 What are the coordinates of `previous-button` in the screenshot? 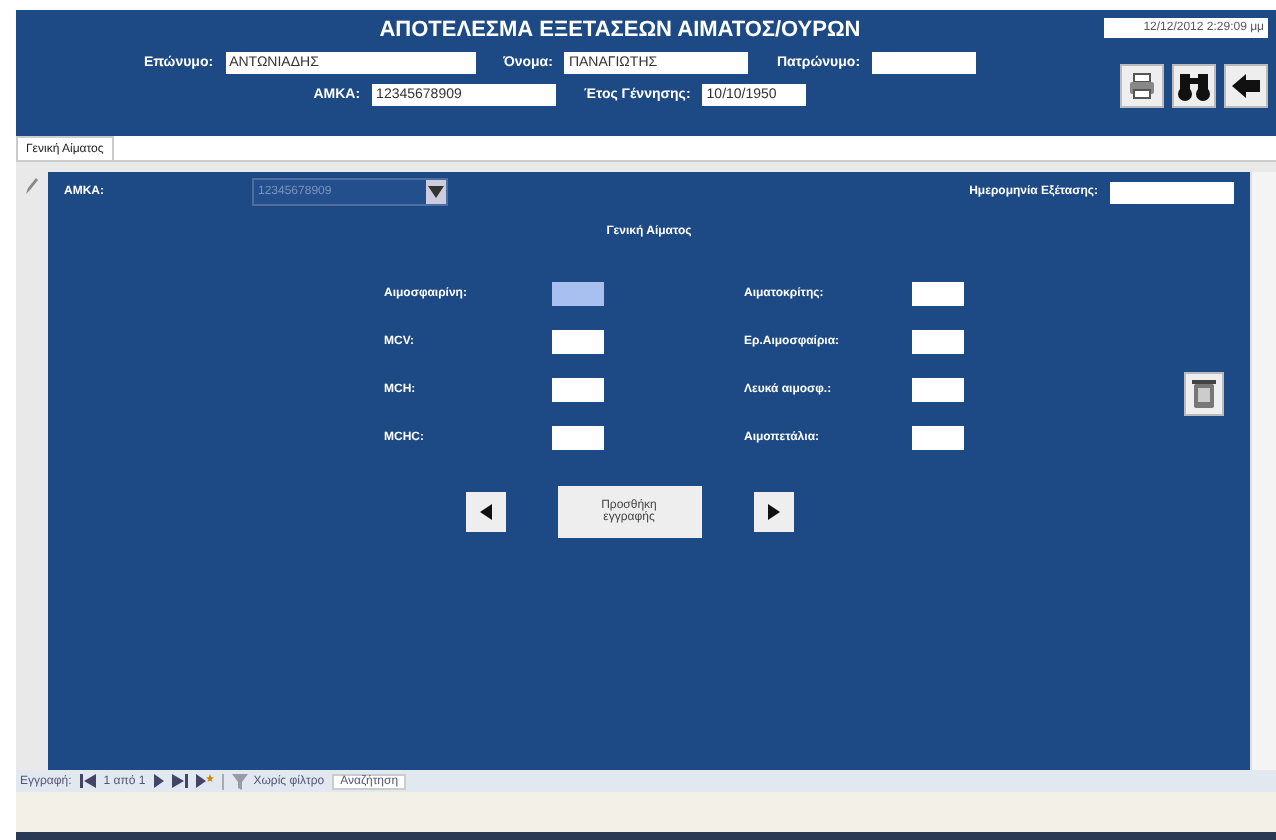 It's located at (485, 512).